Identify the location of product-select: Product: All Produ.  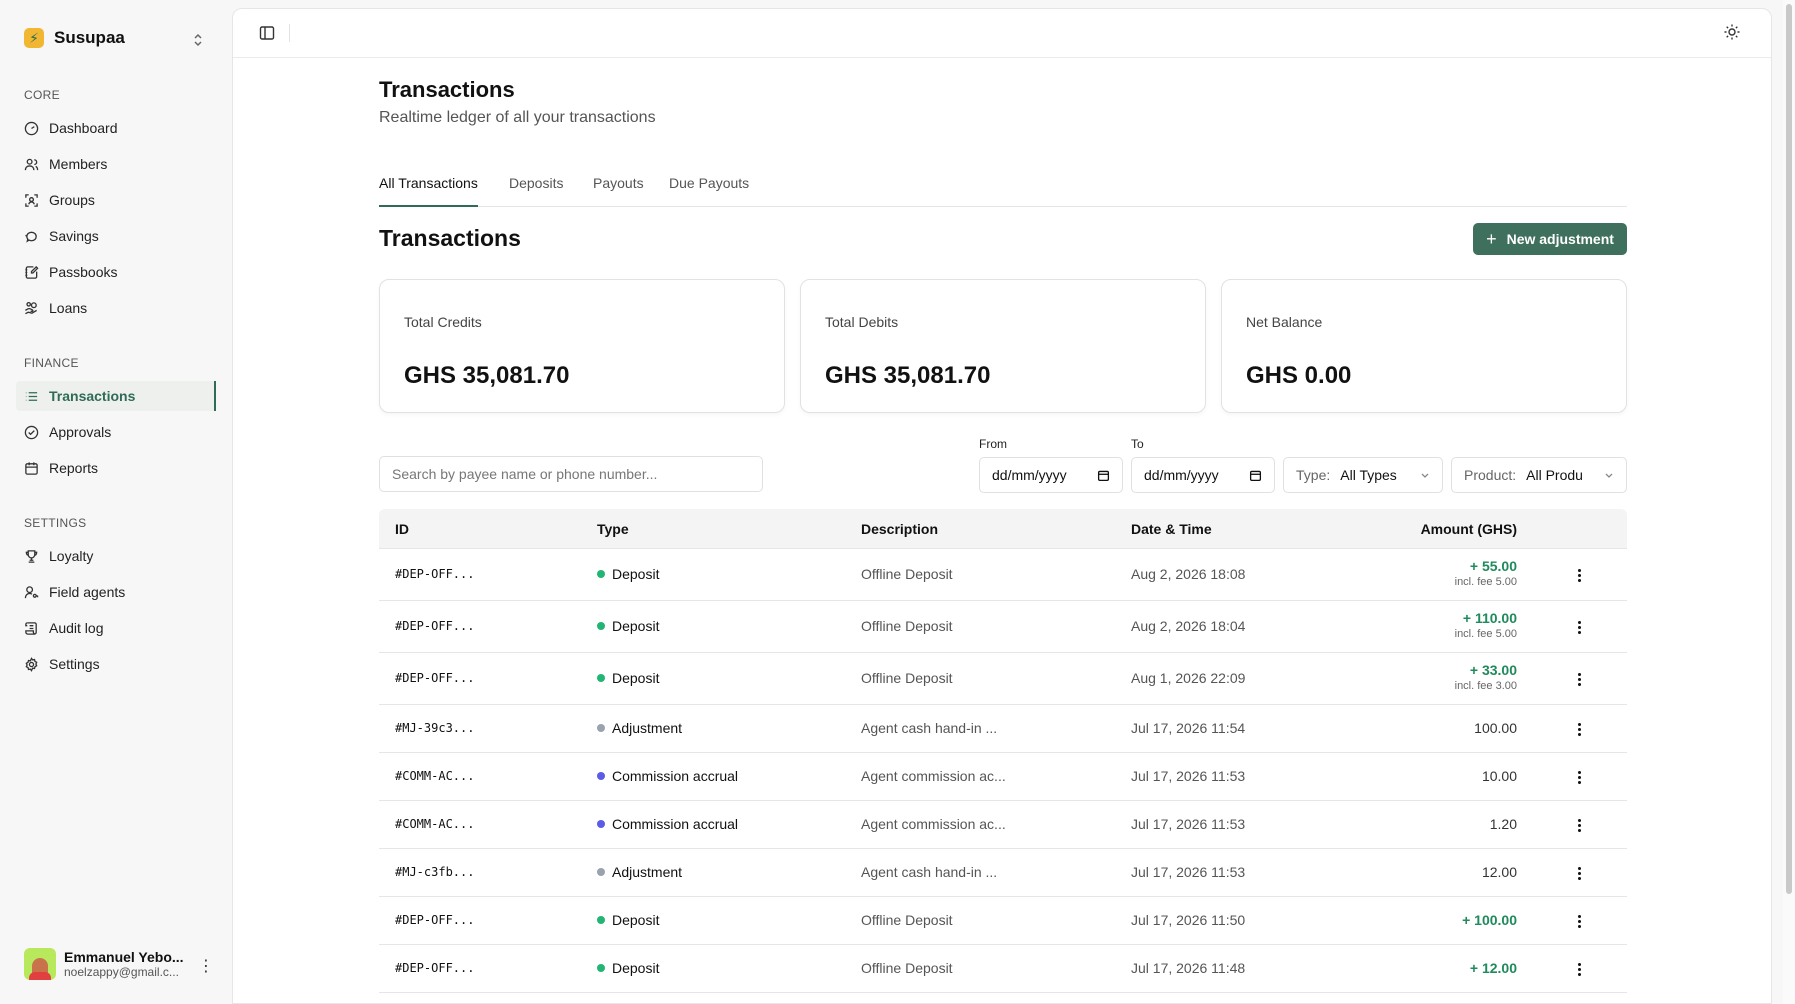
(1539, 475).